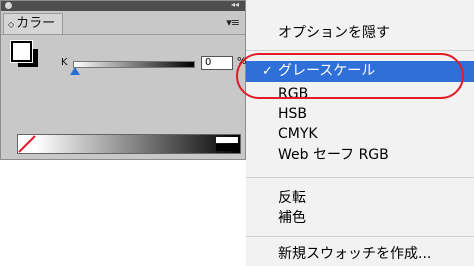  I want to click on none-color-icon, so click(27, 144).